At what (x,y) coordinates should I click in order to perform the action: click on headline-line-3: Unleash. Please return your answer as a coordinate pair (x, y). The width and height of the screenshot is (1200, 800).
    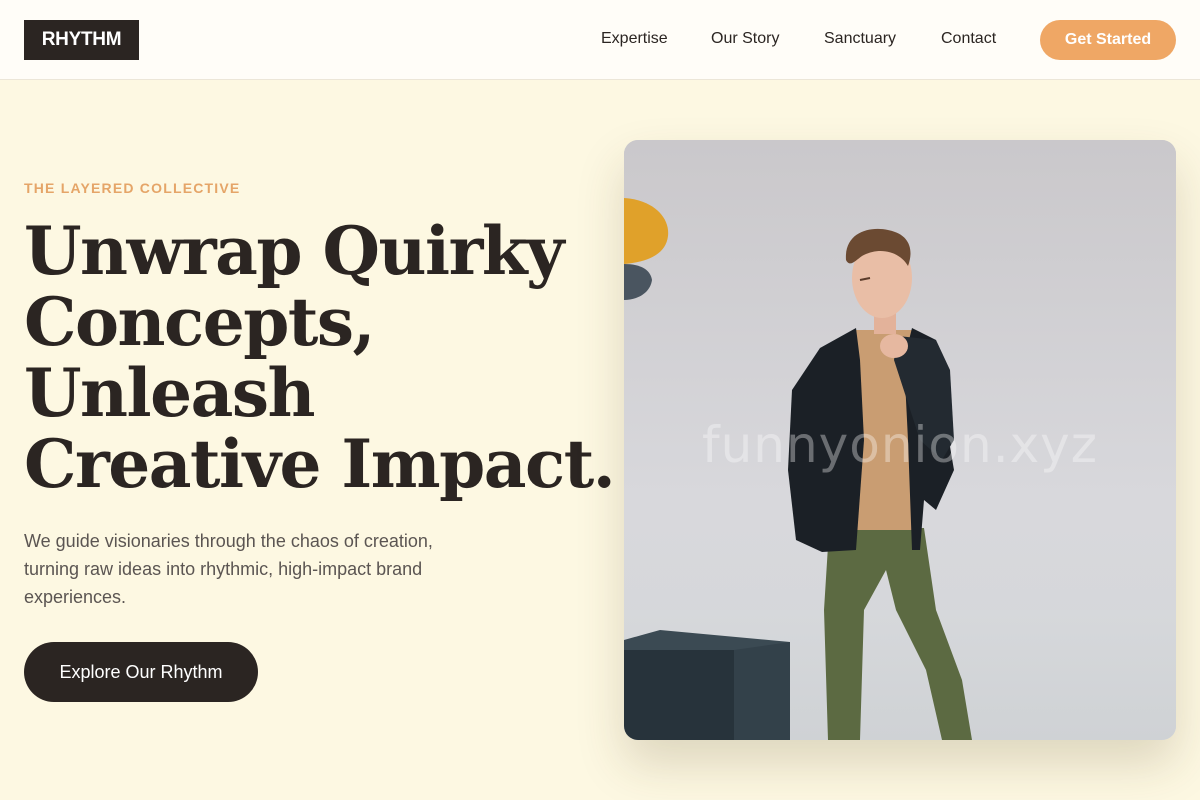
    Looking at the image, I should click on (170, 393).